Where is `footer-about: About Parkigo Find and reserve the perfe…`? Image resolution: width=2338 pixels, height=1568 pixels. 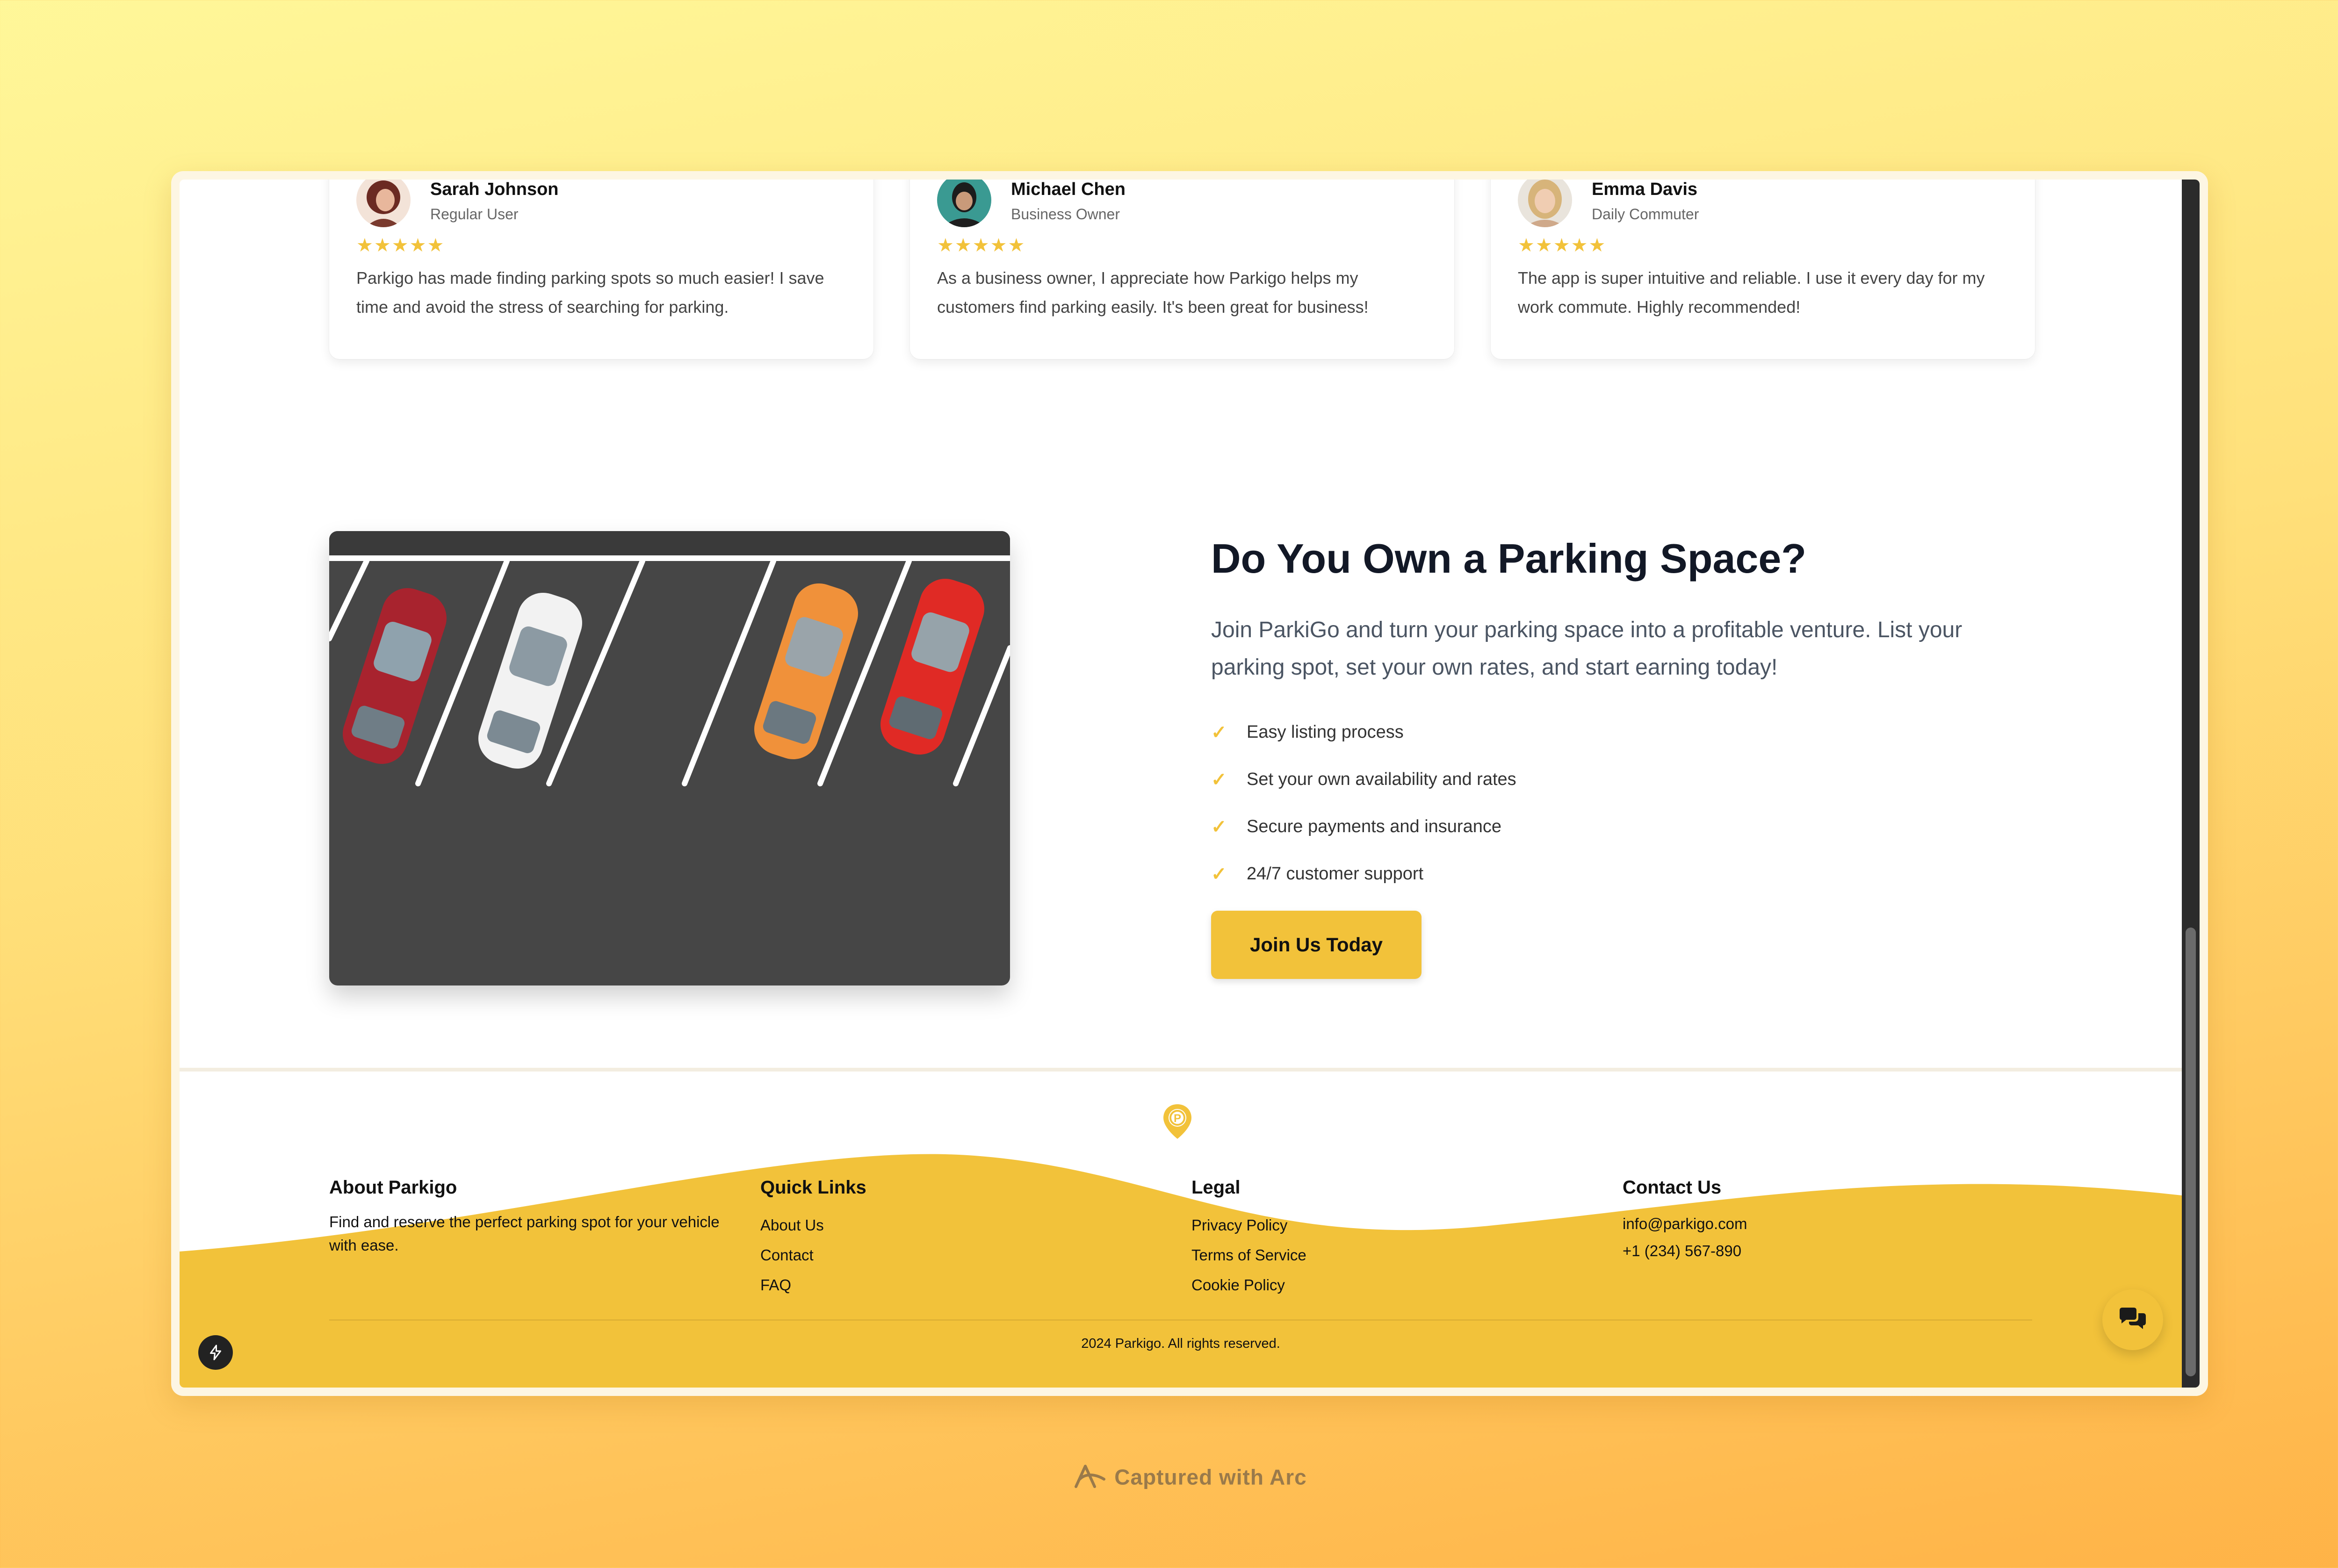 footer-about: About Parkigo Find and reserve the perfe… is located at coordinates (530, 1217).